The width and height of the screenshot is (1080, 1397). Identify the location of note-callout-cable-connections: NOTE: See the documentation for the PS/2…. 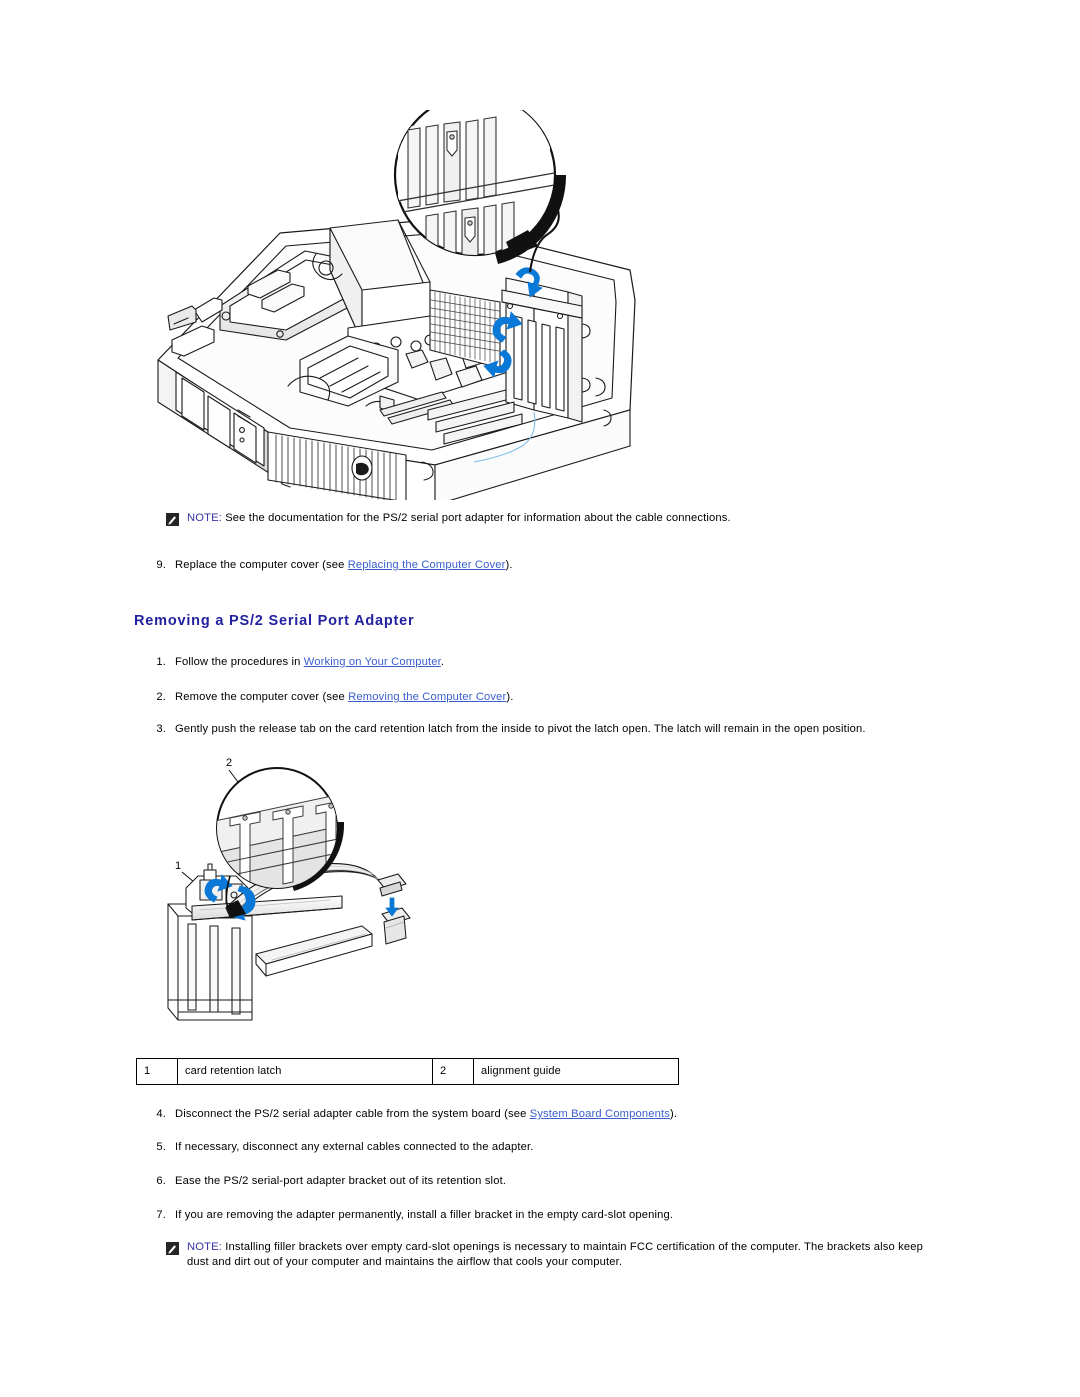
(546, 518).